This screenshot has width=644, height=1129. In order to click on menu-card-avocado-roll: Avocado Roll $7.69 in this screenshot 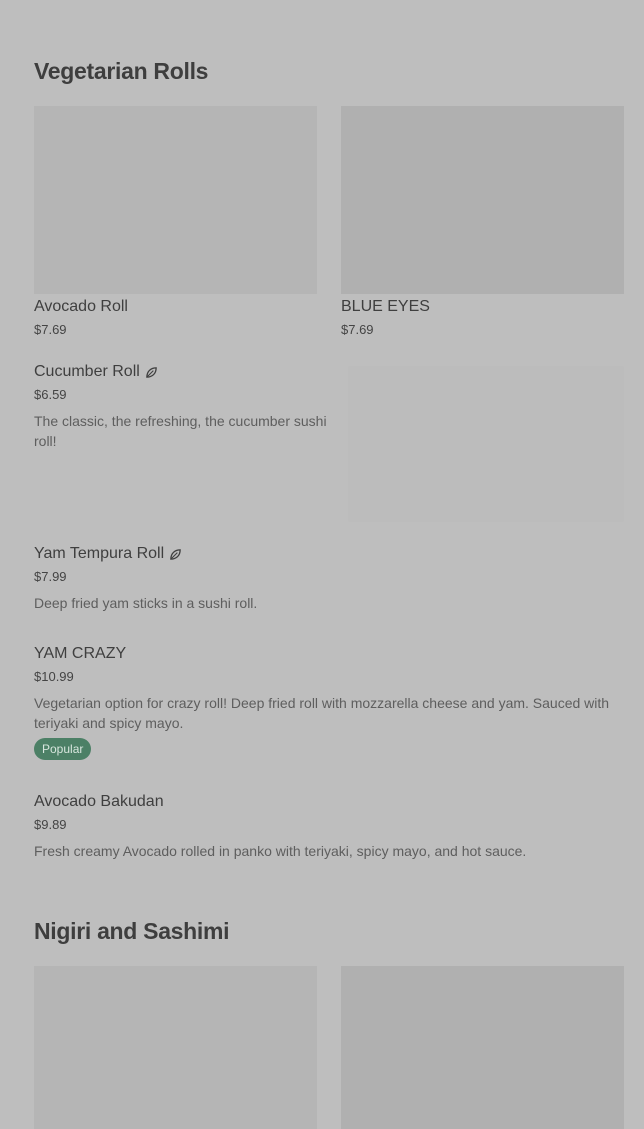, I will do `click(175, 221)`.